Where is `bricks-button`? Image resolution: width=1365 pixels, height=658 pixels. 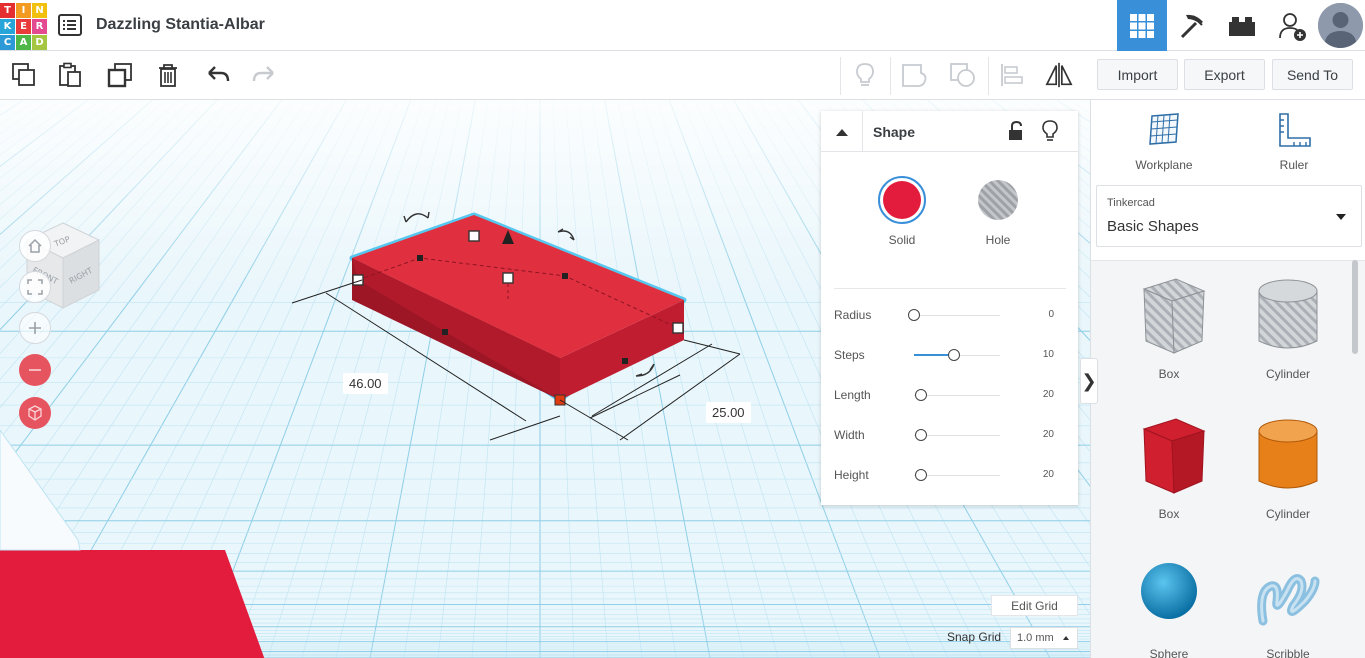 bricks-button is located at coordinates (1242, 25).